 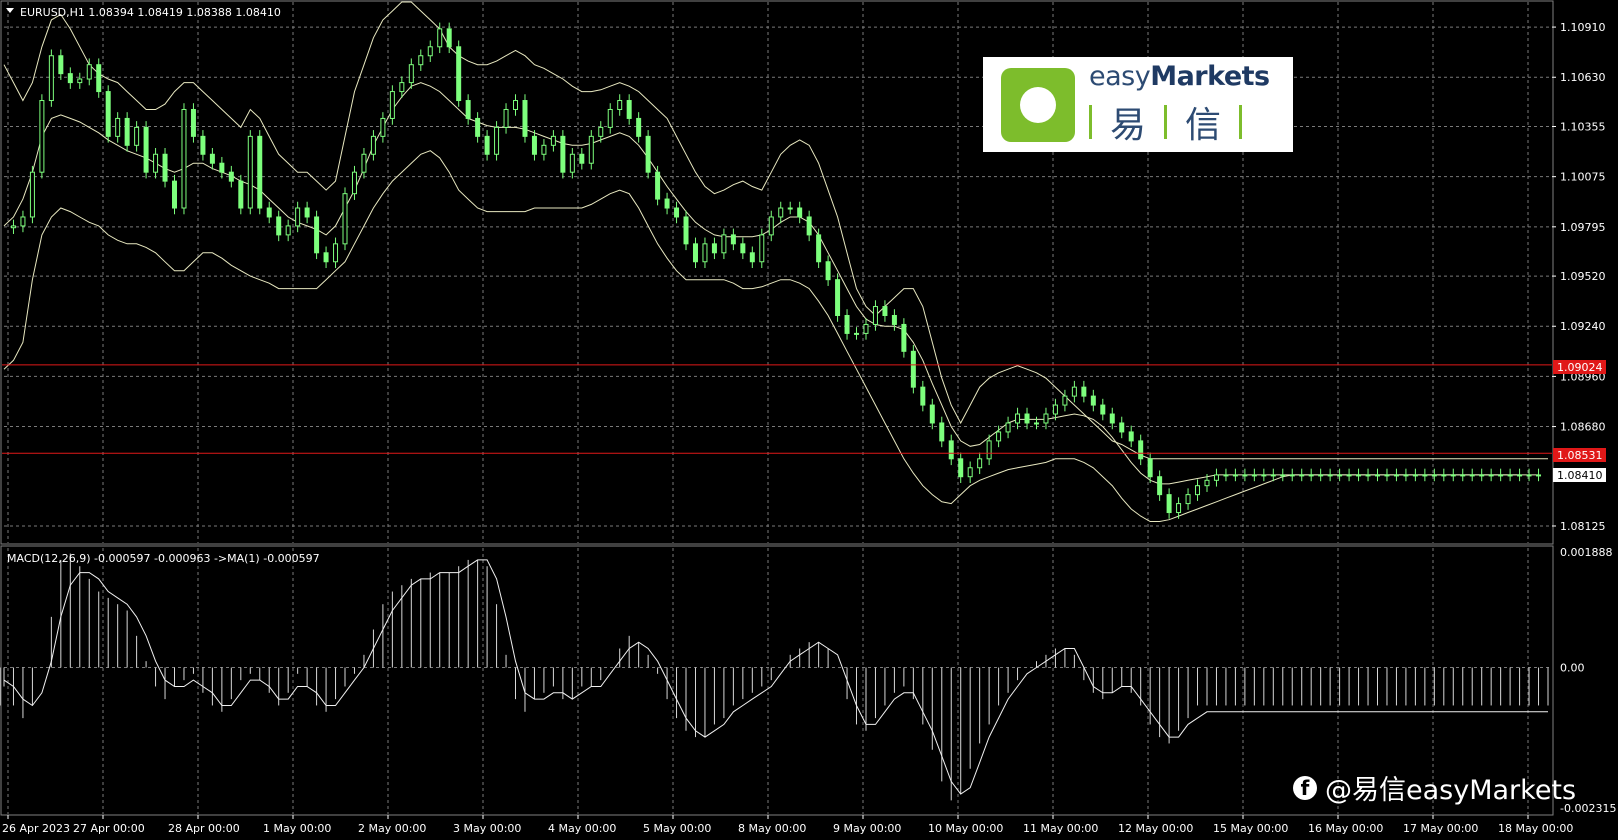 I want to click on price-tick-label: 1.09795, so click(x=1583, y=227).